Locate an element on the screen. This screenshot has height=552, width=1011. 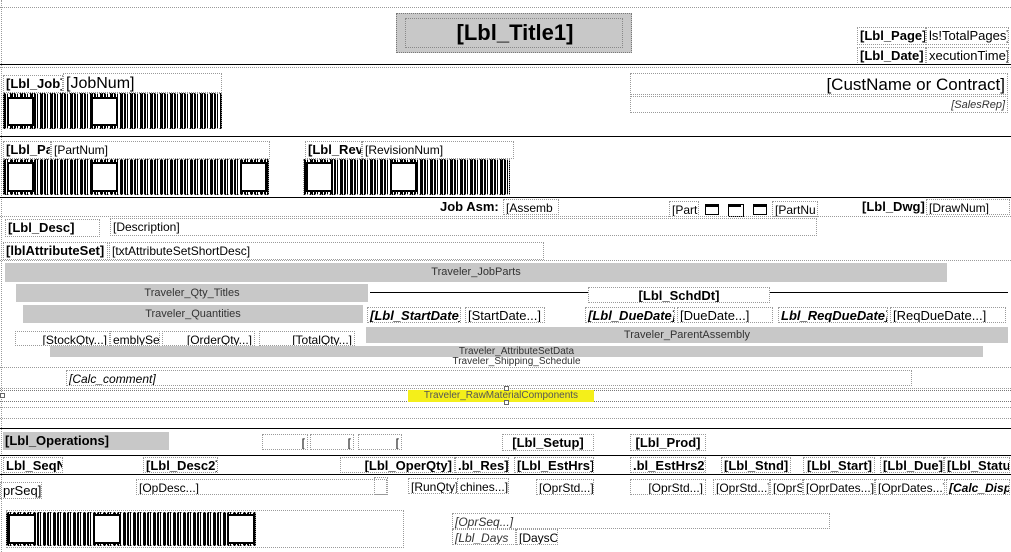
lbl-date: [Lbl_Date] is located at coordinates (891, 56).